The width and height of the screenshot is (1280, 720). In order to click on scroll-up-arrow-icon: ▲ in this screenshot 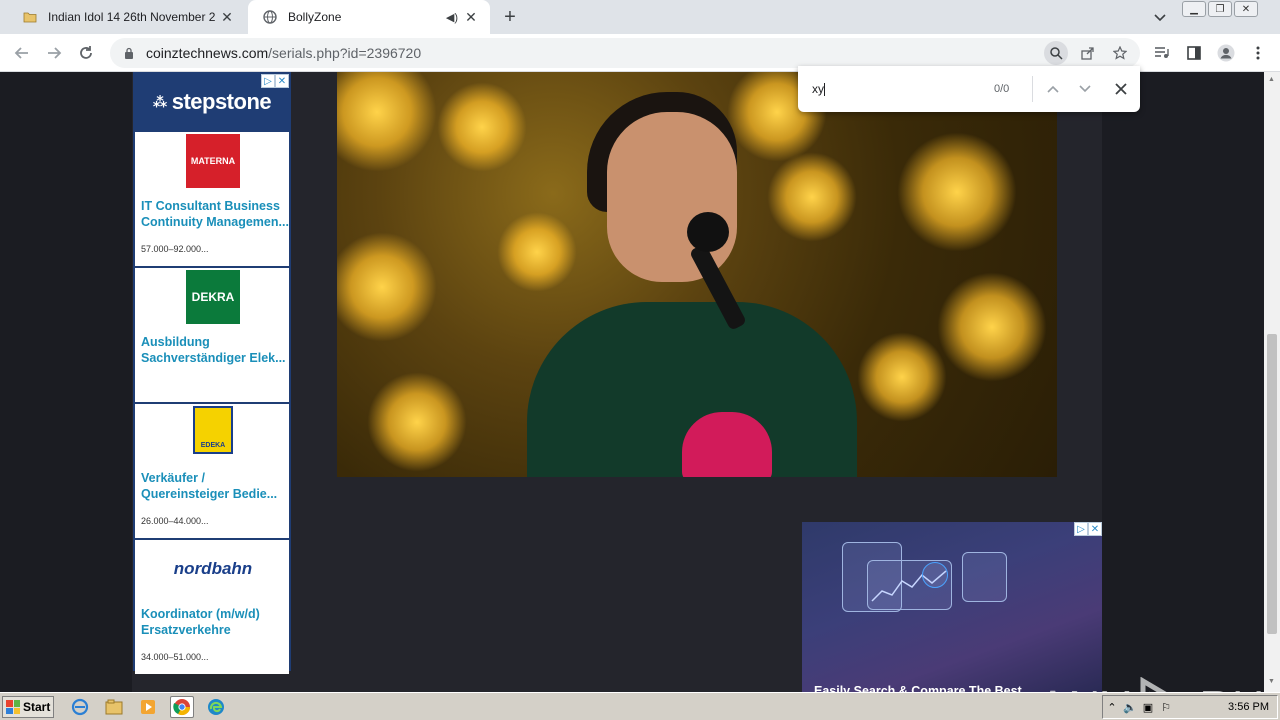, I will do `click(1271, 79)`.